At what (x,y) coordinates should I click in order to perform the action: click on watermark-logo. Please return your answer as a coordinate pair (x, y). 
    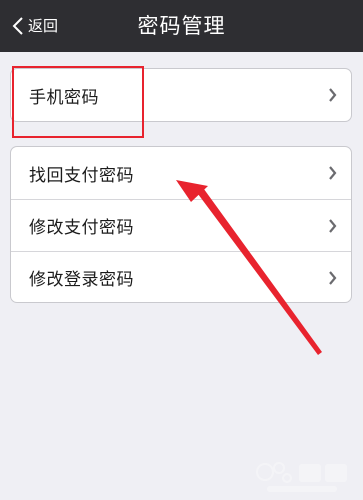
    Looking at the image, I should click on (301, 477).